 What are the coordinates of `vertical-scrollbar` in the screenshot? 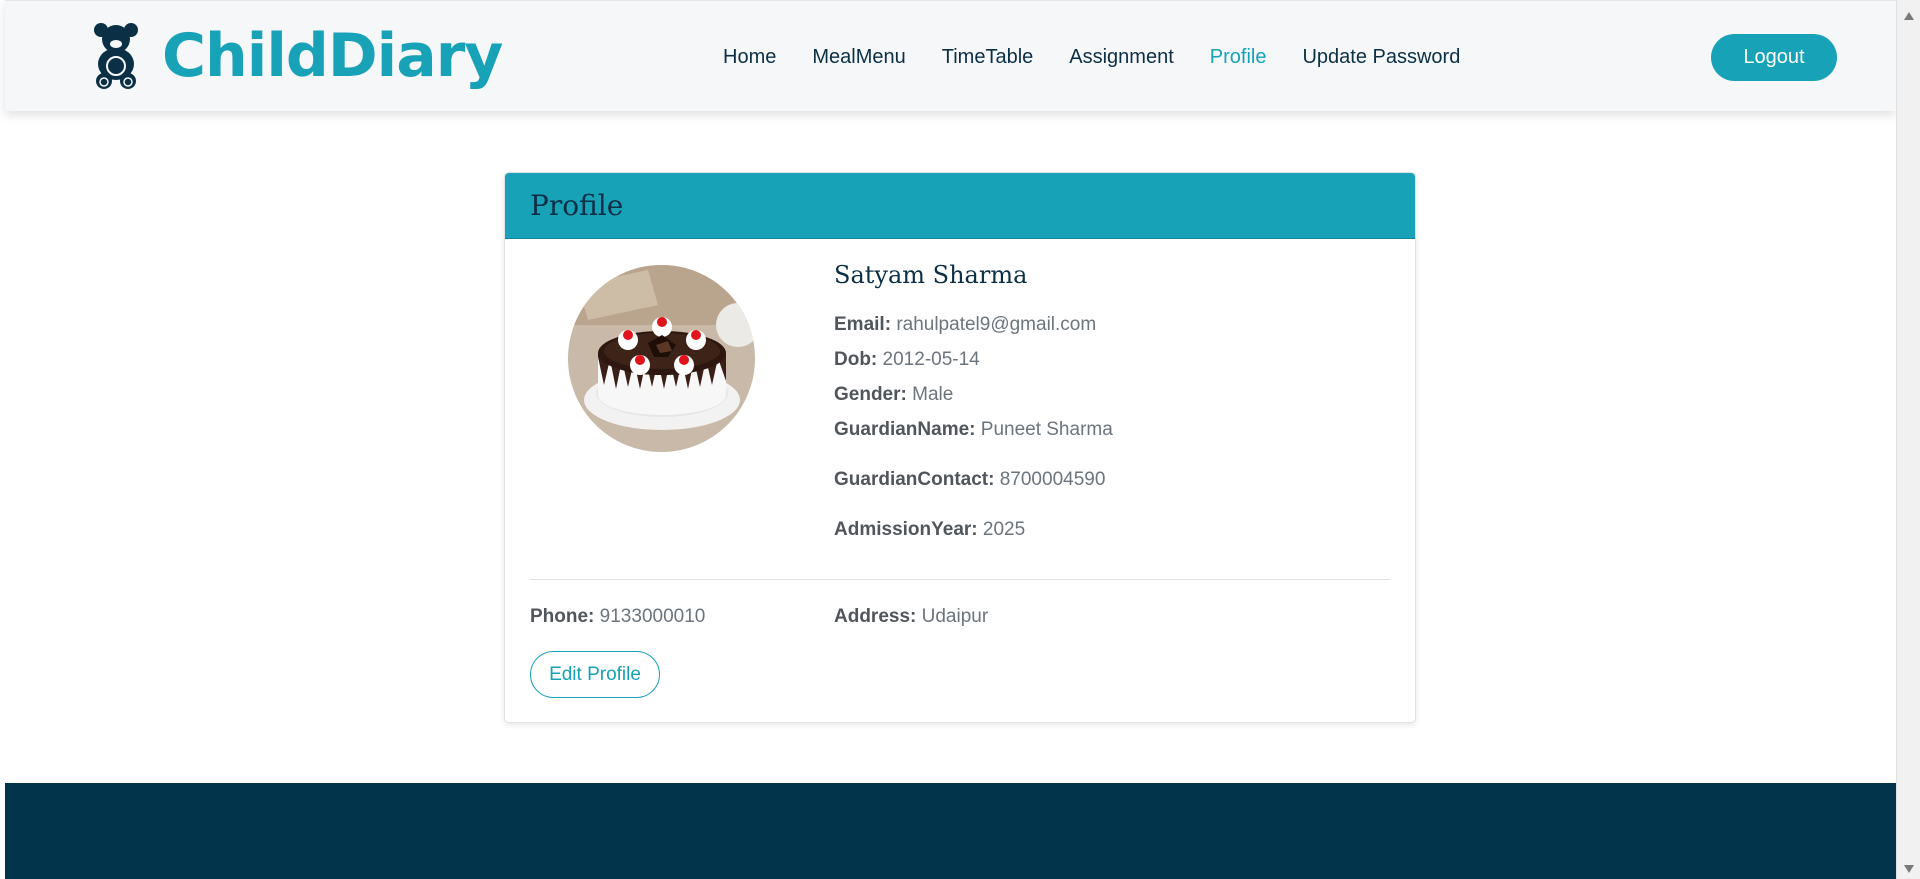 It's located at (1908, 439).